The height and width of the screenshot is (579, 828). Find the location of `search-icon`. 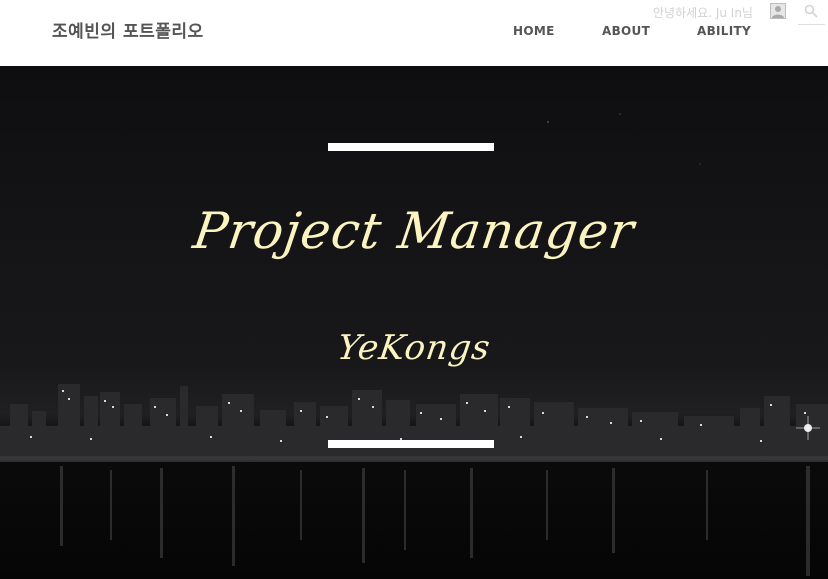

search-icon is located at coordinates (811, 11).